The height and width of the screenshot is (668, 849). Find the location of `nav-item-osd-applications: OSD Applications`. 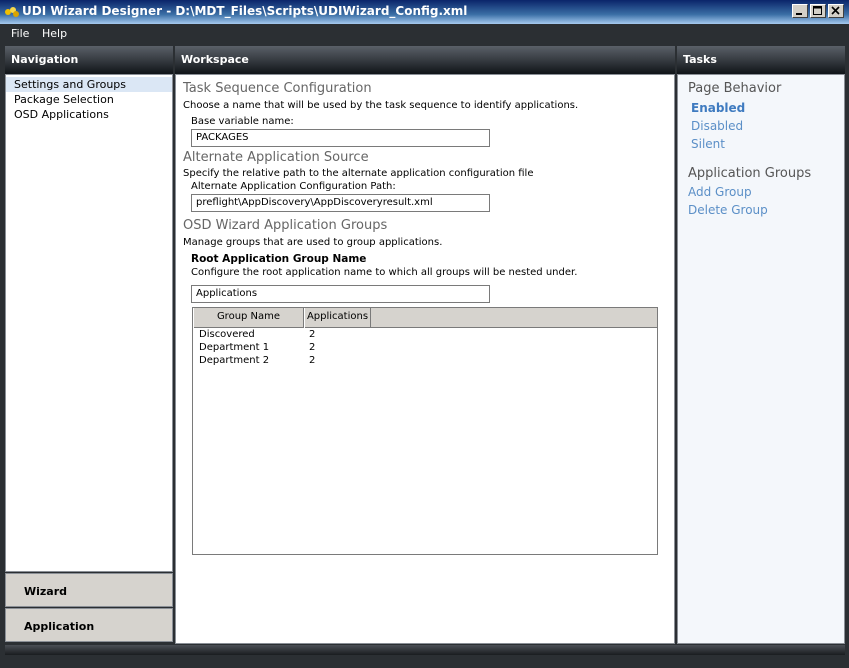

nav-item-osd-applications: OSD Applications is located at coordinates (89, 114).